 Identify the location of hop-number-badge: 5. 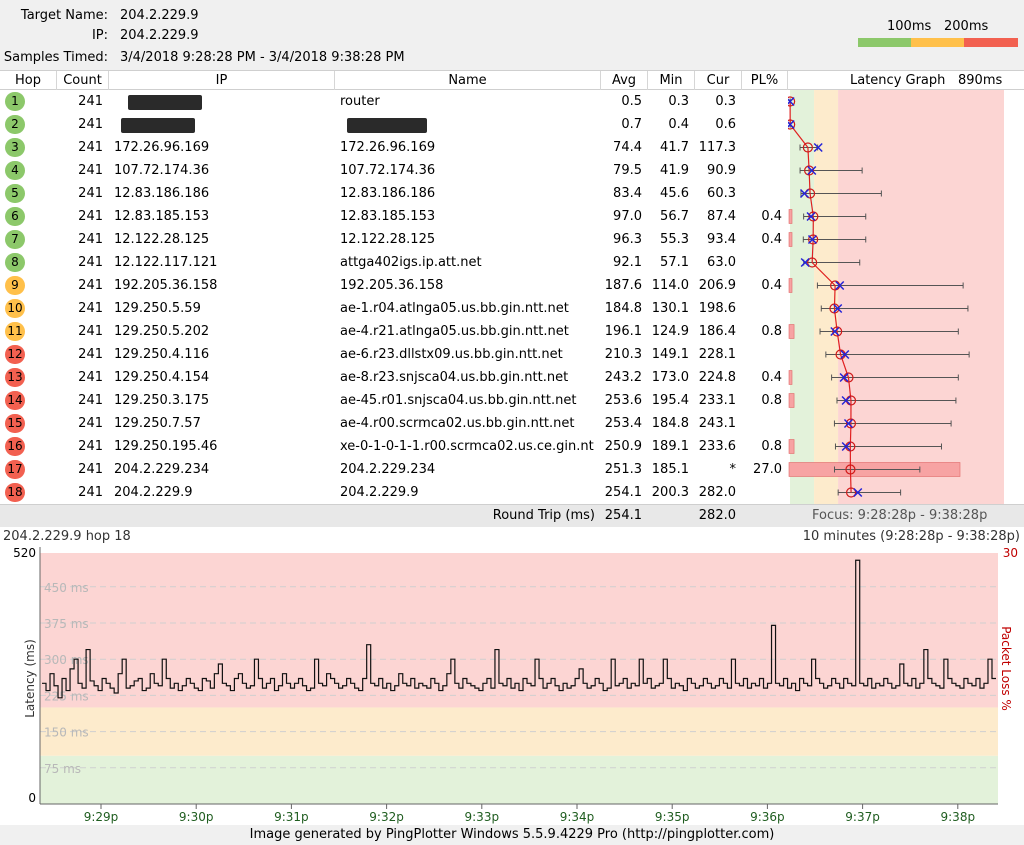
(15, 193).